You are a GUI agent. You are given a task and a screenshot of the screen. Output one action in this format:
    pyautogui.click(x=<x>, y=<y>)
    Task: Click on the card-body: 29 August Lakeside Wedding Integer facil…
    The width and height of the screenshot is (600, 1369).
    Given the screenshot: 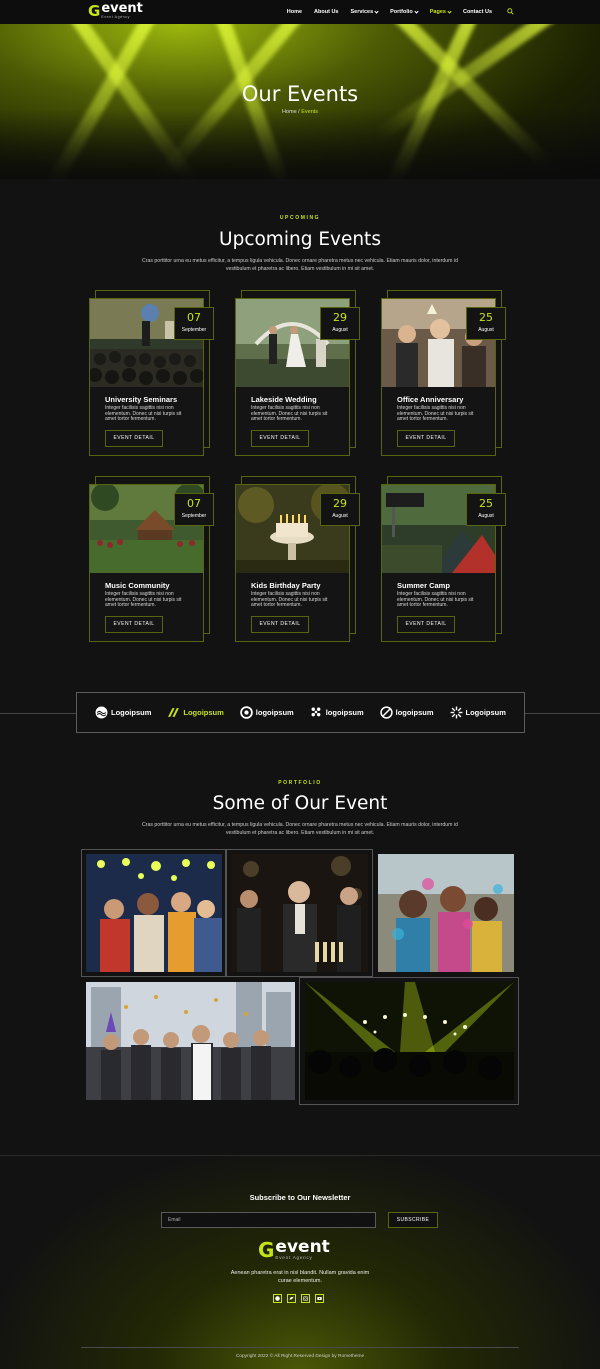 What is the action you would take?
    pyautogui.click(x=297, y=377)
    